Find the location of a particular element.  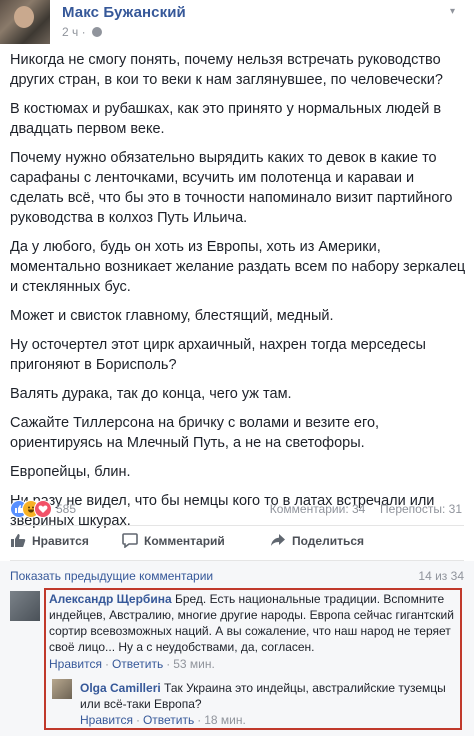

post-header: Макс Бужанский 2 ч · ▾ is located at coordinates (237, 23).